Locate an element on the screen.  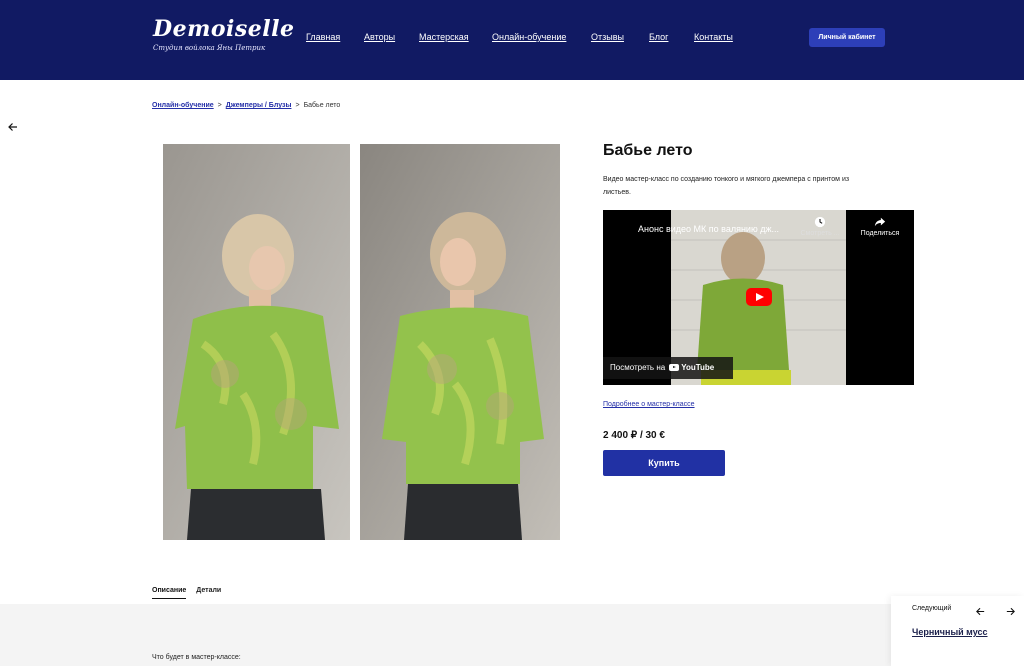
description-heading: Что будет в мастер-классе: is located at coordinates (196, 657).